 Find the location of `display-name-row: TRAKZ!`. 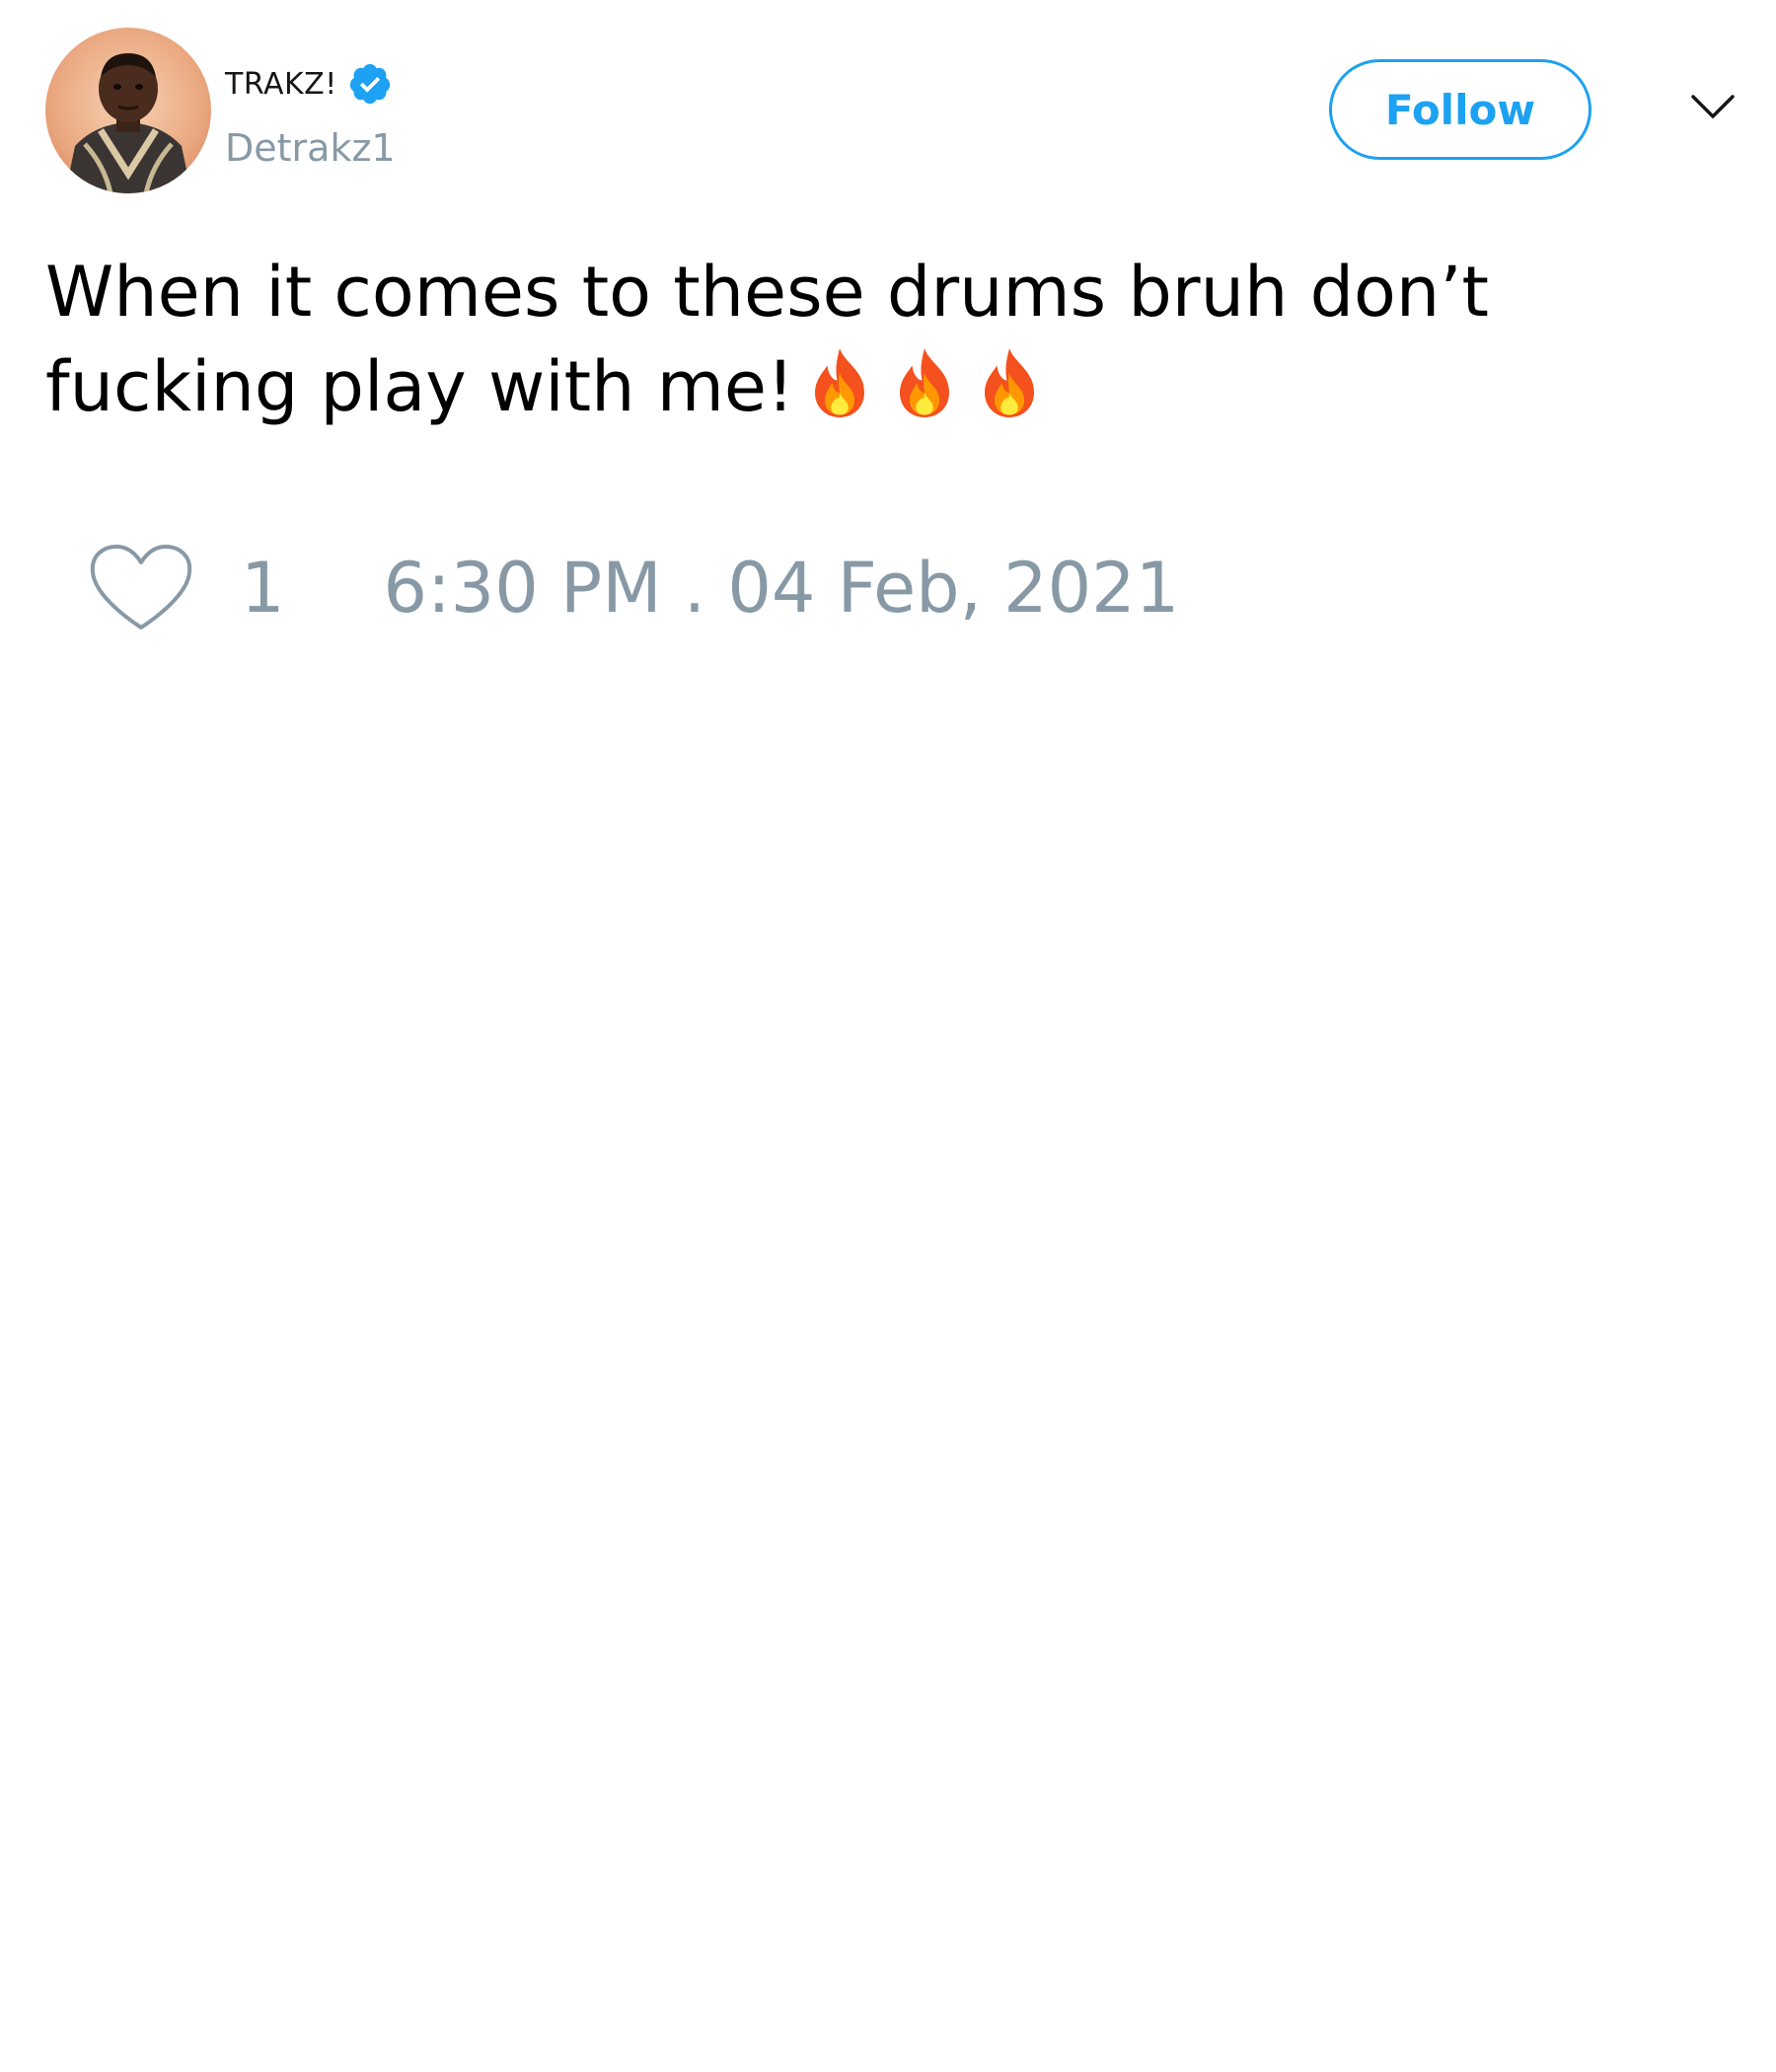

display-name-row: TRAKZ! is located at coordinates (309, 84).